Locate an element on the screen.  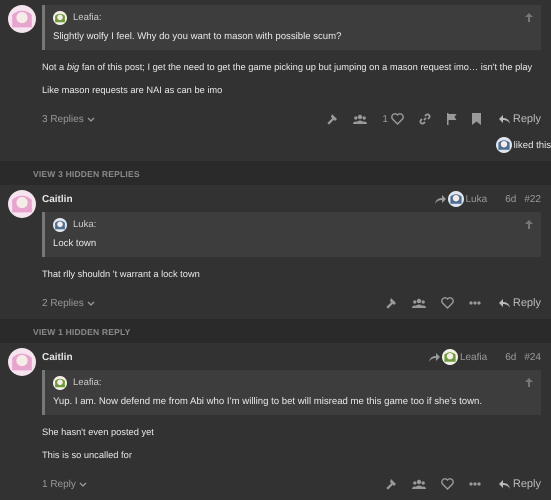
quote-text: Yup. I am. Now defend me from Abi who I’m willing to bet will misread me this game too if she’s town. is located at coordinates (268, 402).